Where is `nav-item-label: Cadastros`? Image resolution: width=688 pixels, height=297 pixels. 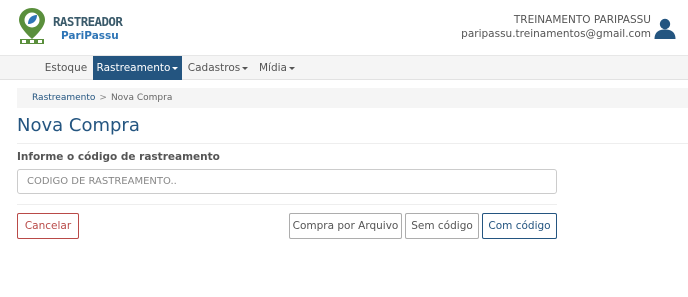 nav-item-label: Cadastros is located at coordinates (214, 68).